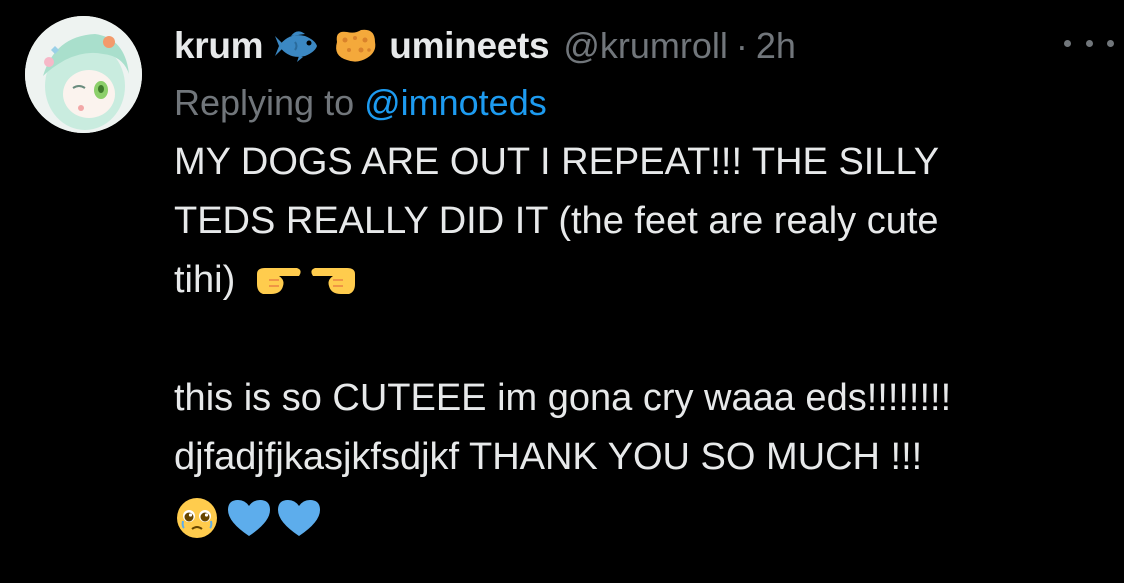  I want to click on tweet-text-line: tihi), so click(639, 280).